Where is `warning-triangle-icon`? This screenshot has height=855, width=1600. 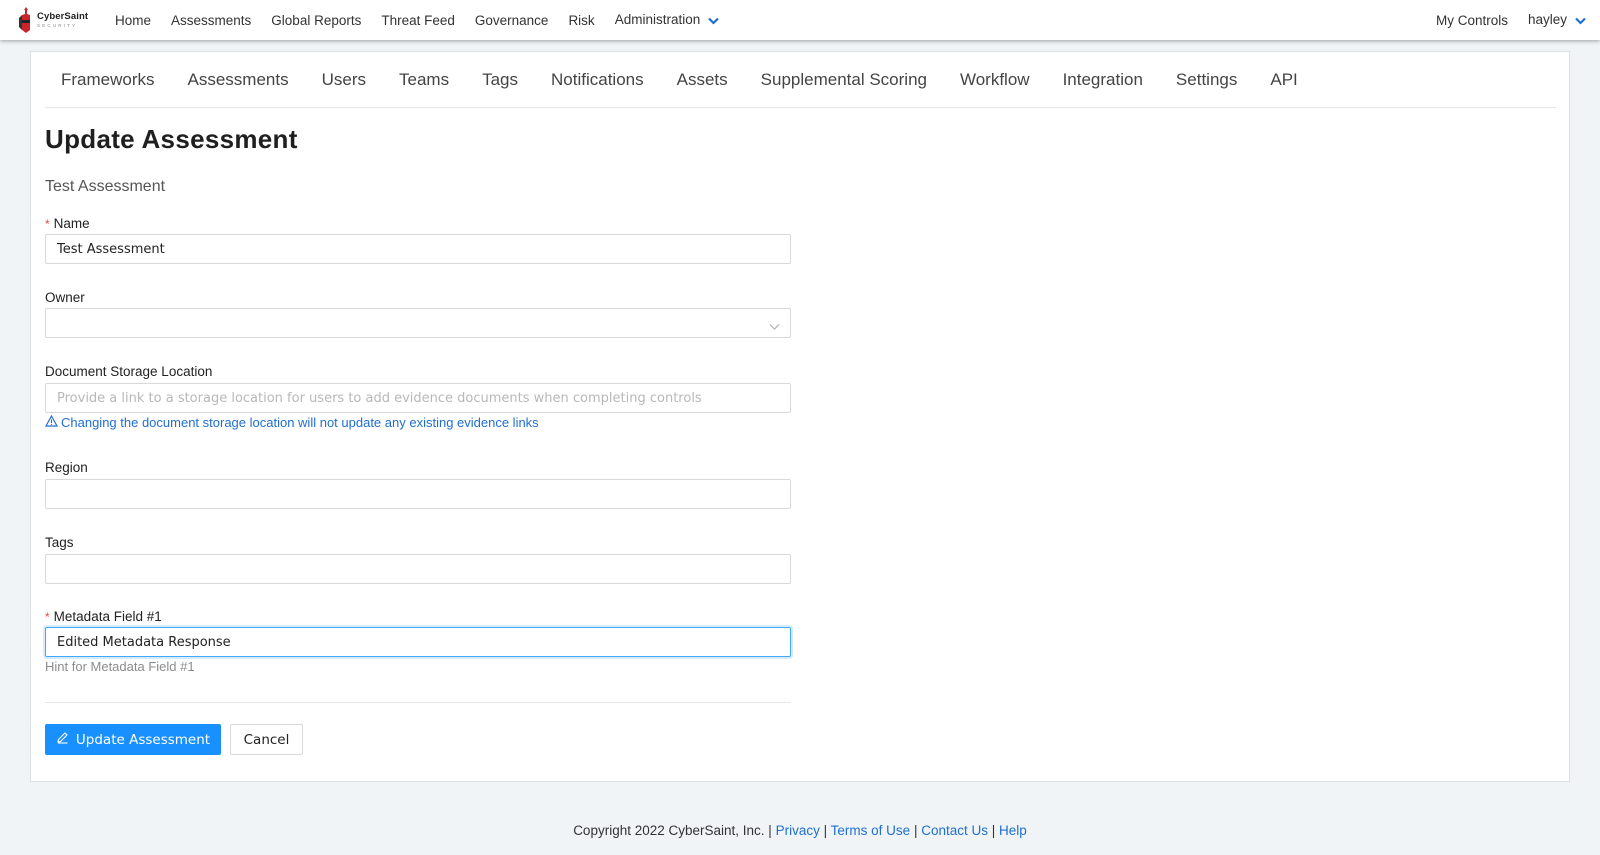
warning-triangle-icon is located at coordinates (52, 422).